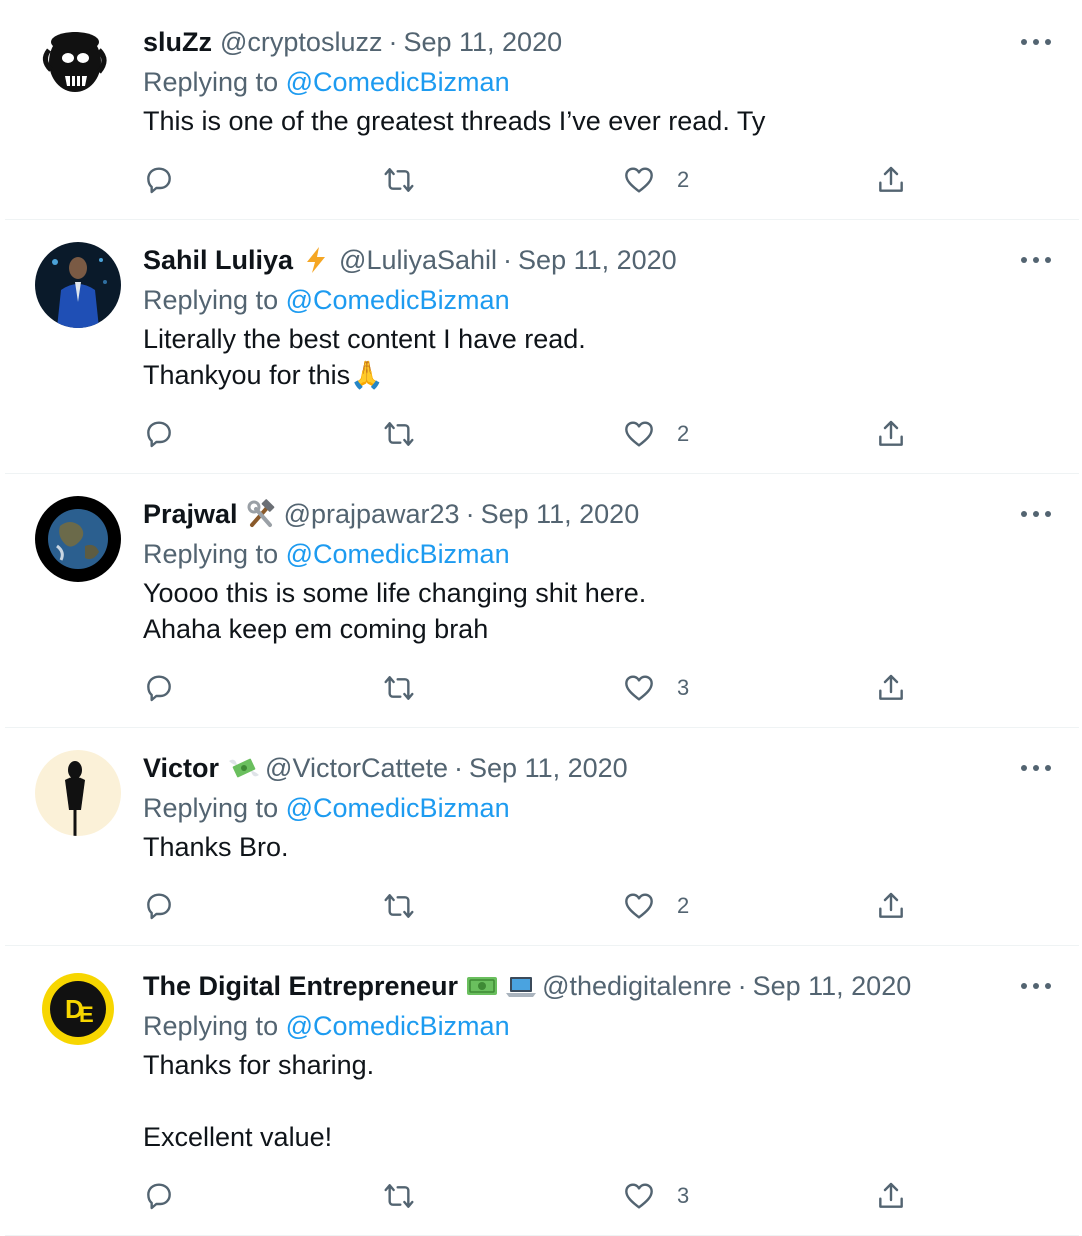  I want to click on tweet-header: Sahil Luliya @LuliyaSahil · Sep 11, 2020, so click(410, 260).